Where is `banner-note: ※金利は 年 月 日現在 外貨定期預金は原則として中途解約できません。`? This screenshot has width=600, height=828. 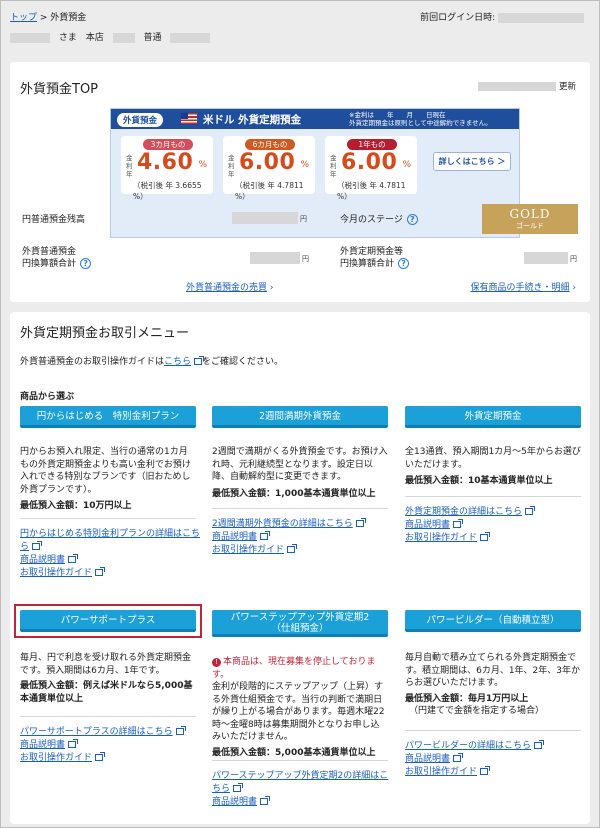 banner-note: ※金利は 年 月 日現在 外貨定期預金は原則として中途解約できません。 is located at coordinates (420, 119).